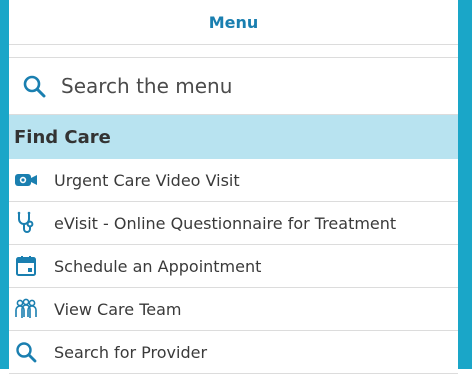  I want to click on search-bar, so click(233, 86).